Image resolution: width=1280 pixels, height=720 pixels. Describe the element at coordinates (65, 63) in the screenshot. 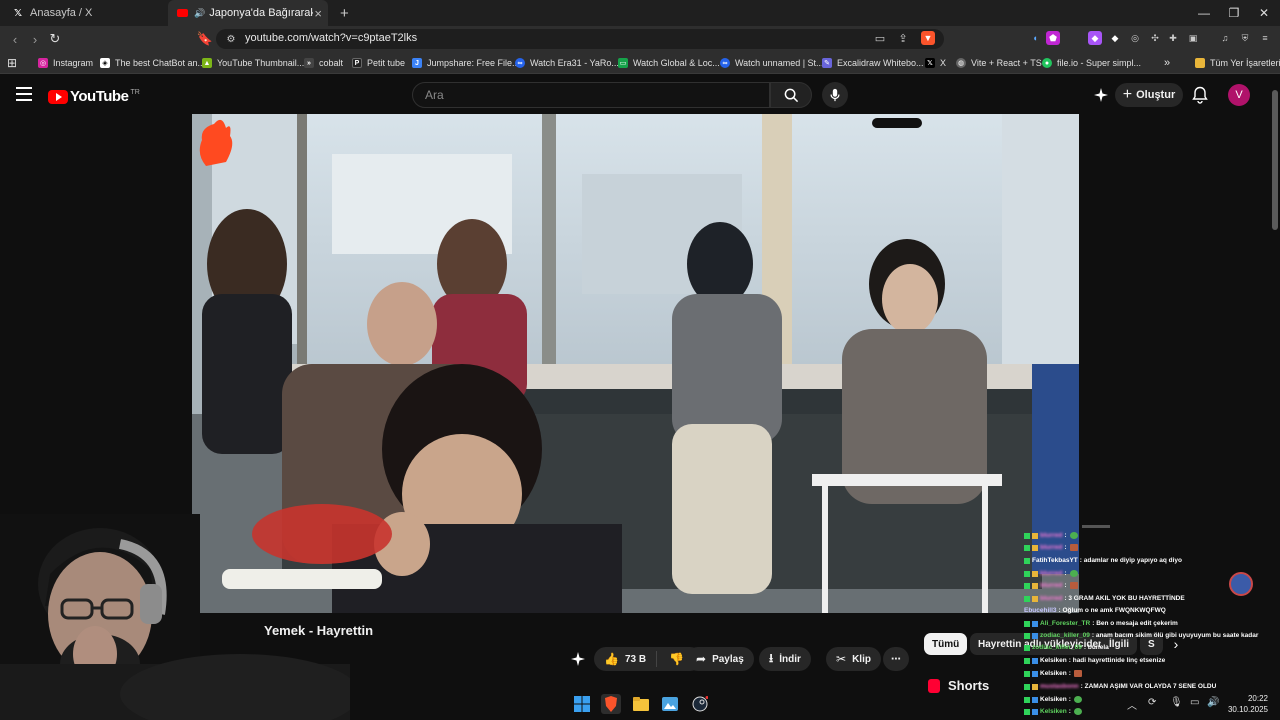

I see `bookmark-instagram: ◎ Instagram` at that location.